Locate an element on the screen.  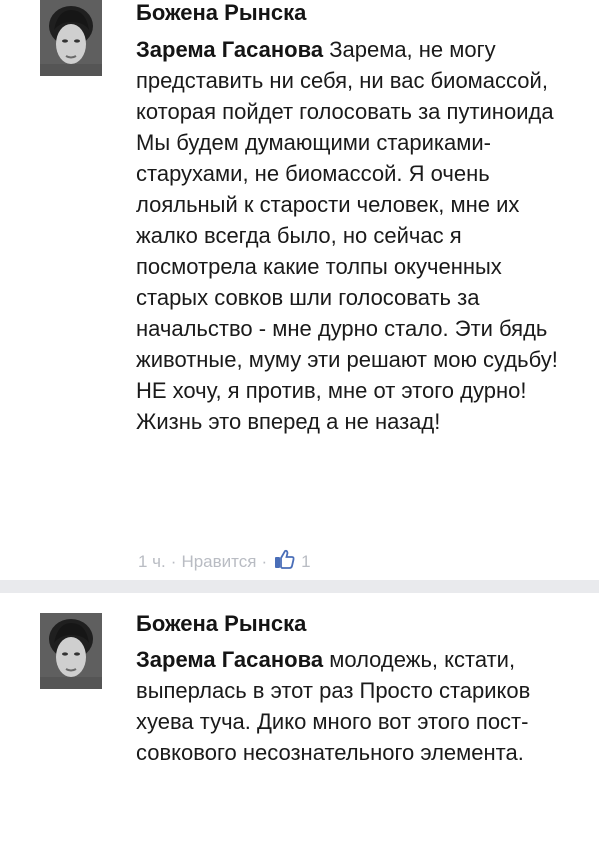
thumbs-up-icon is located at coordinates (284, 561).